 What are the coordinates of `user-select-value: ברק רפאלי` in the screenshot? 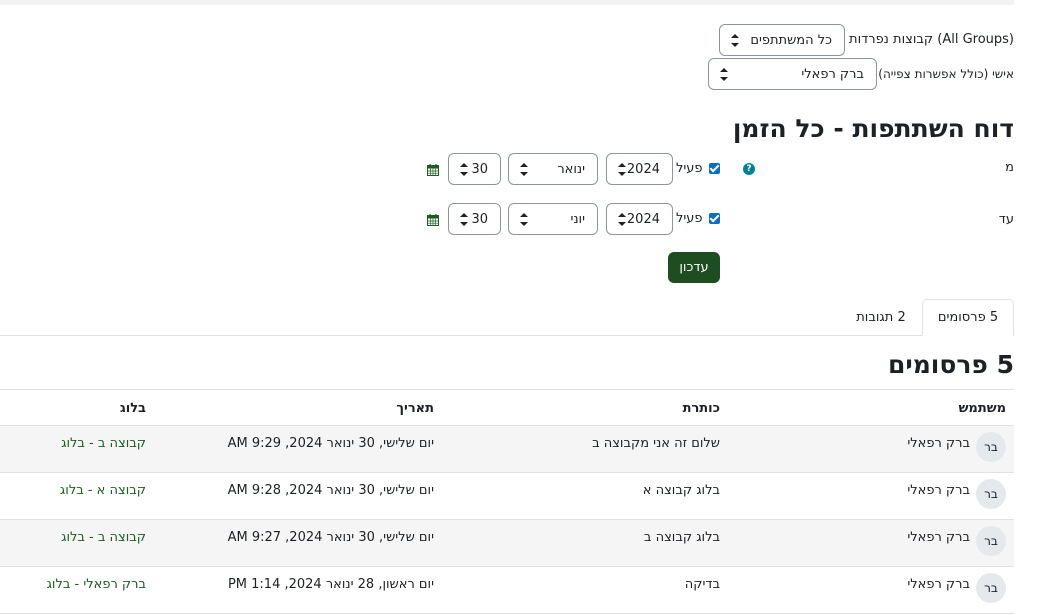 It's located at (832, 74).